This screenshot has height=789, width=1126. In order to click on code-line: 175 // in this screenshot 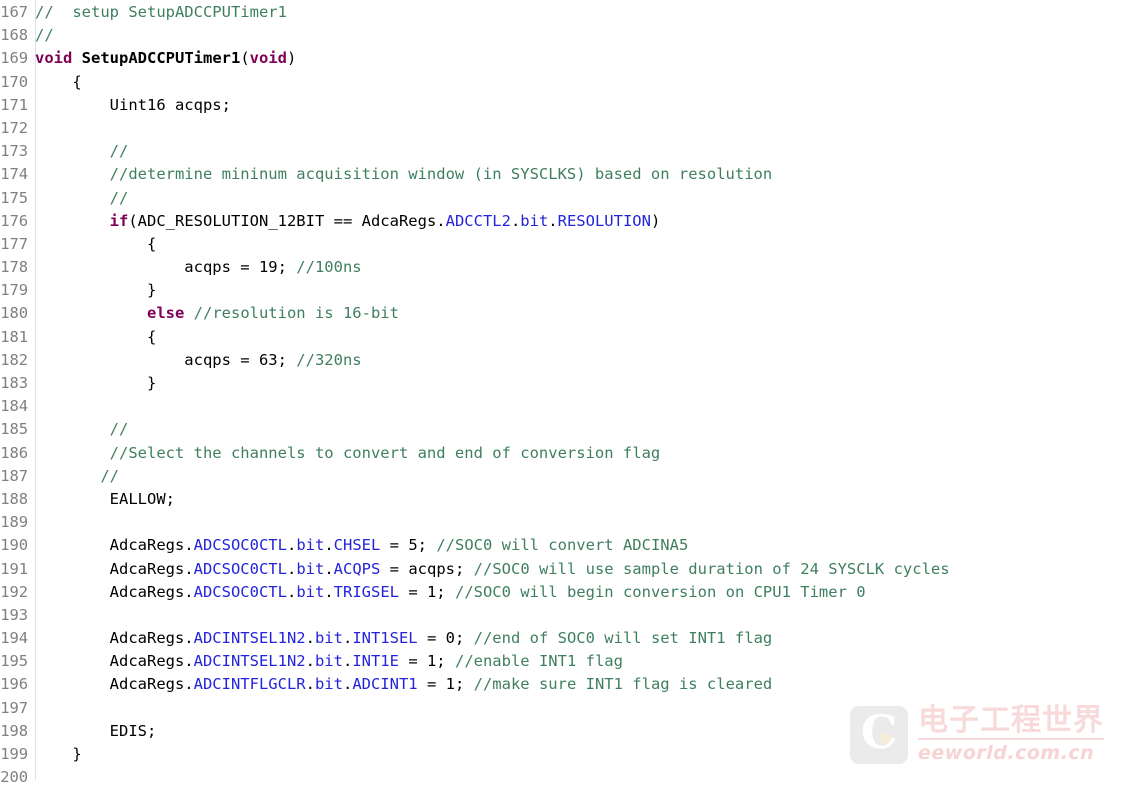, I will do `click(563, 198)`.